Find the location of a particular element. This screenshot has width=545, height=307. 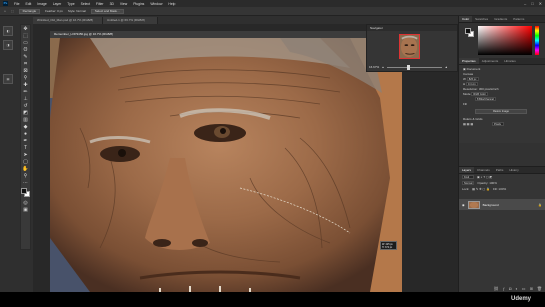

maximize-icon: □ is located at coordinates (532, 3).